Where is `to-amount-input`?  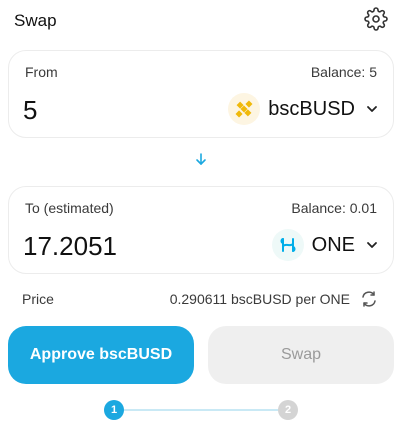
to-amount-input is located at coordinates (103, 246).